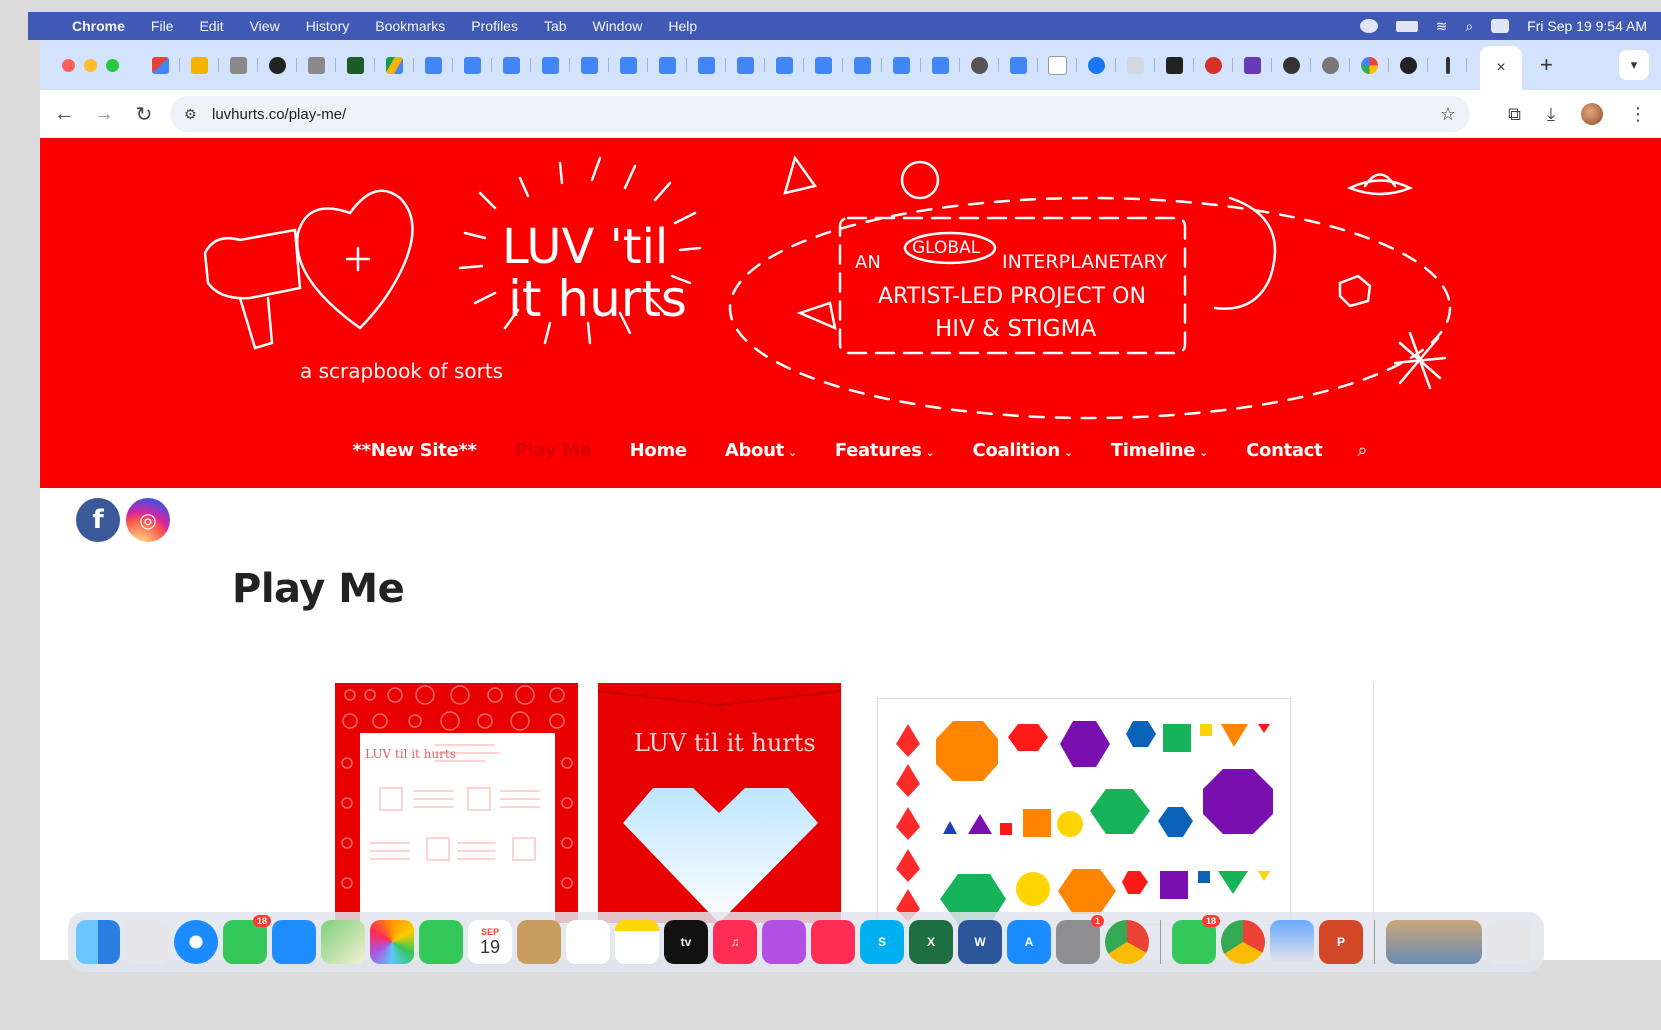 Image resolution: width=1661 pixels, height=1030 pixels. I want to click on tab-green-square, so click(355, 65).